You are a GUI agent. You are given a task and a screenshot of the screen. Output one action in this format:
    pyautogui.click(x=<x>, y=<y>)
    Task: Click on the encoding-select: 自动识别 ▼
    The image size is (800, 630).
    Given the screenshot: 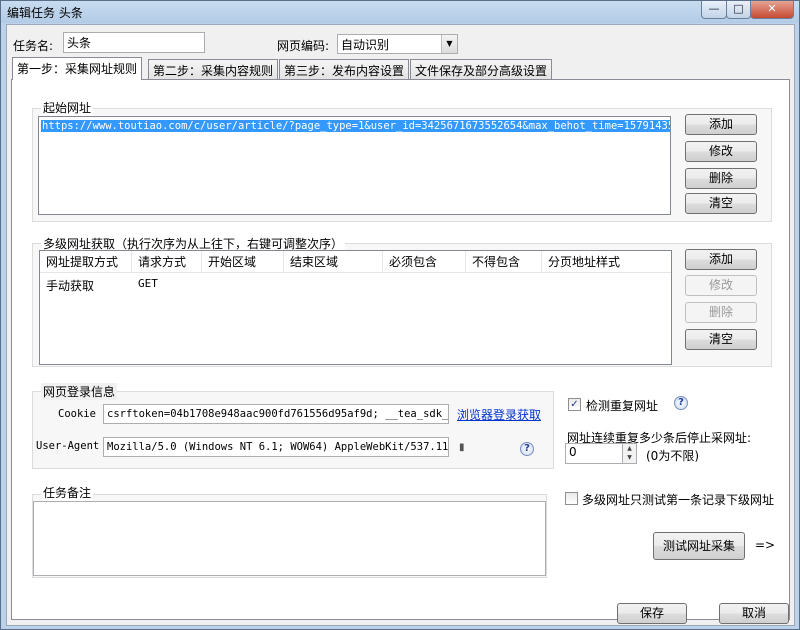 What is the action you would take?
    pyautogui.click(x=397, y=44)
    